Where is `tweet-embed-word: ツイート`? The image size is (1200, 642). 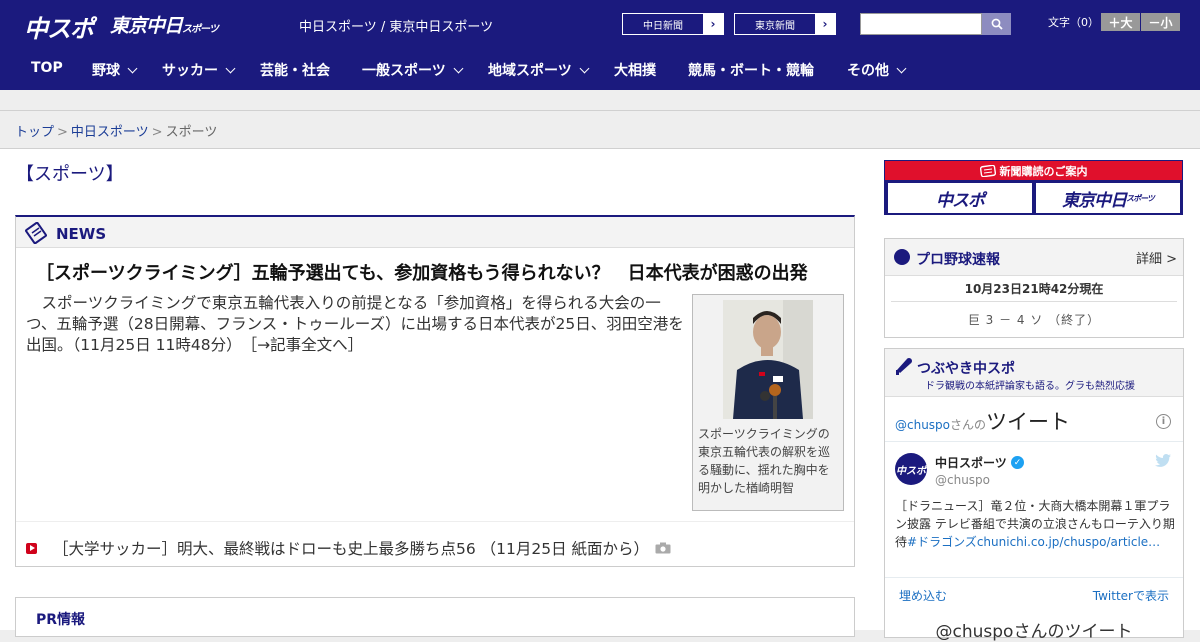 tweet-embed-word: ツイート is located at coordinates (1028, 422).